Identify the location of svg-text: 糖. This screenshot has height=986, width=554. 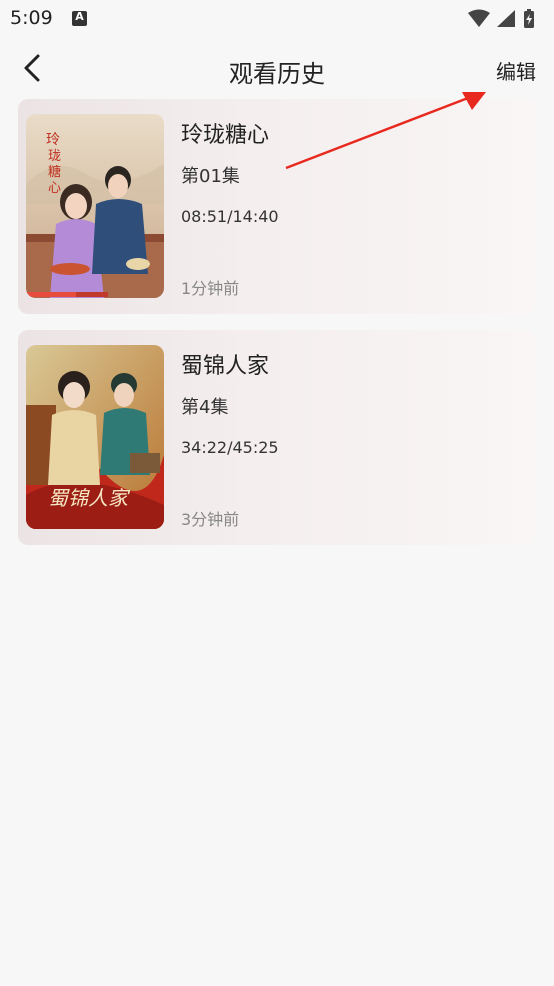
(54, 172).